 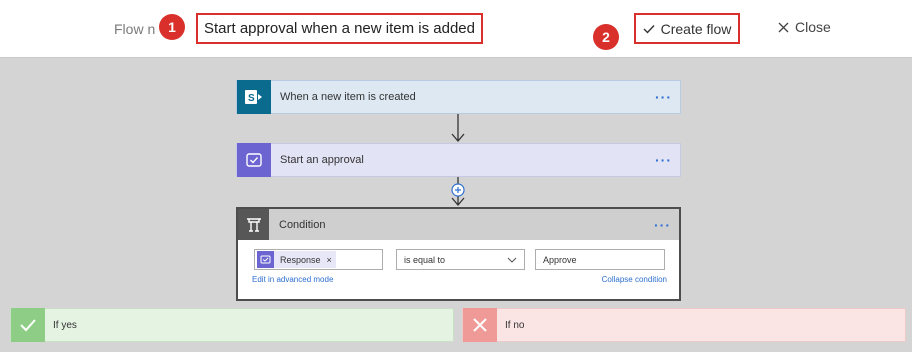 What do you see at coordinates (606, 37) in the screenshot?
I see `callout-marker-2: 2` at bounding box center [606, 37].